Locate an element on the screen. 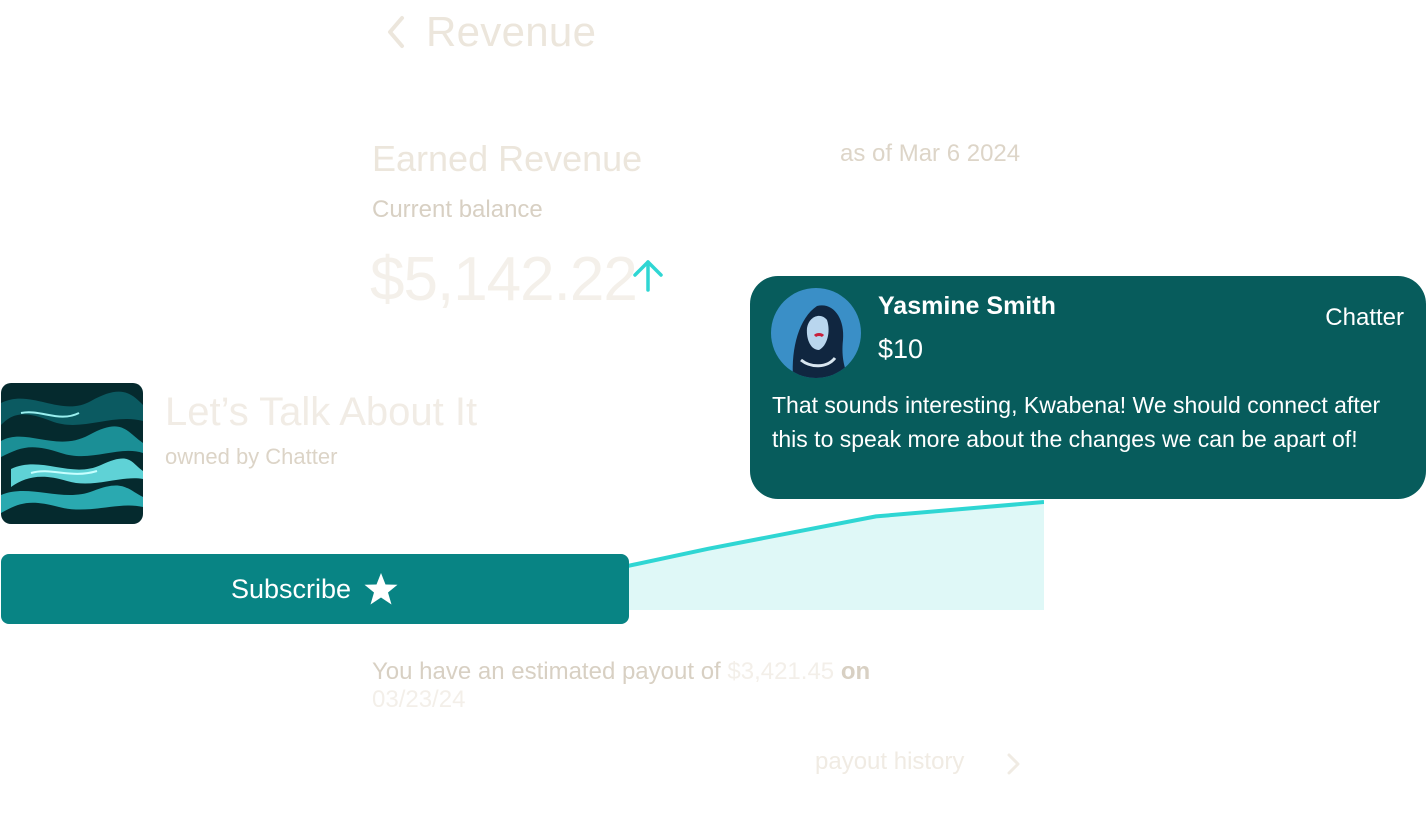 This screenshot has height=820, width=1428. payout-date: 03/23/24 is located at coordinates (419, 699).